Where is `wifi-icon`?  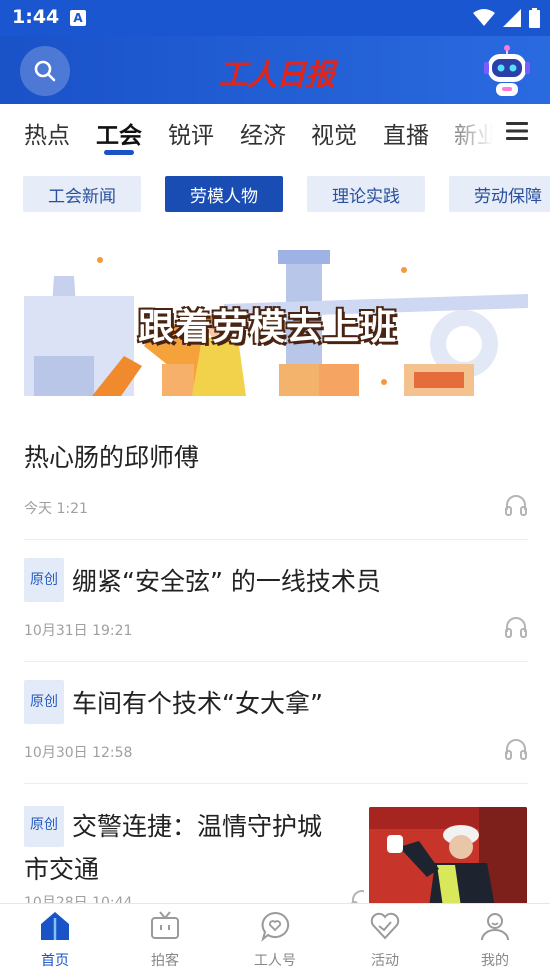 wifi-icon is located at coordinates (484, 17).